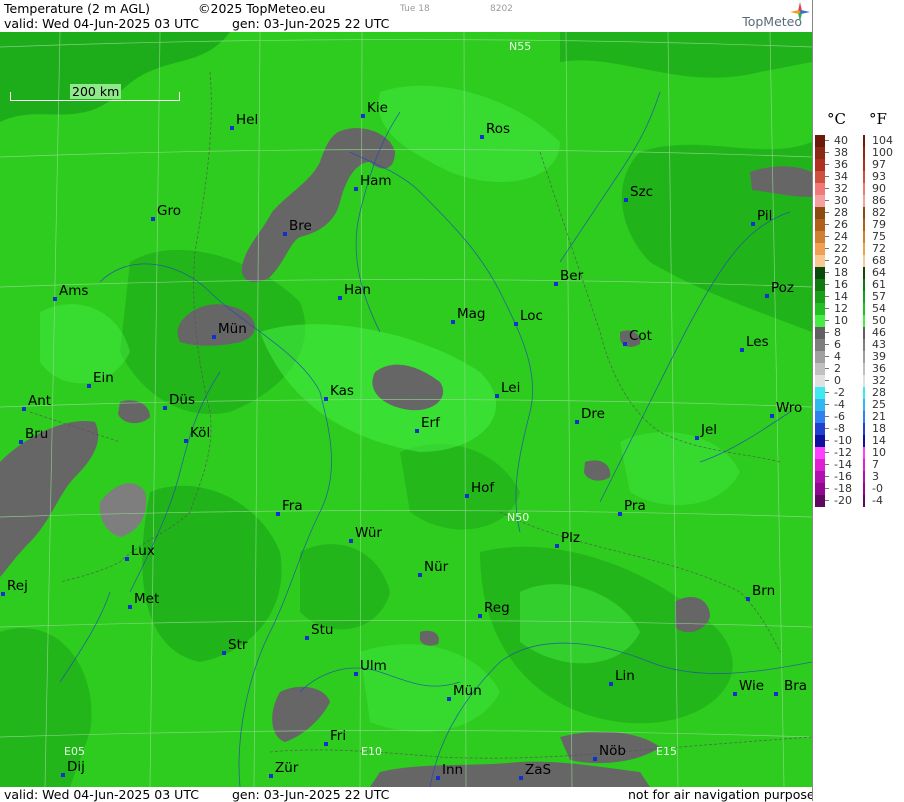 The height and width of the screenshot is (802, 904). What do you see at coordinates (858, 309) in the screenshot?
I see `legend-row: 12 54` at bounding box center [858, 309].